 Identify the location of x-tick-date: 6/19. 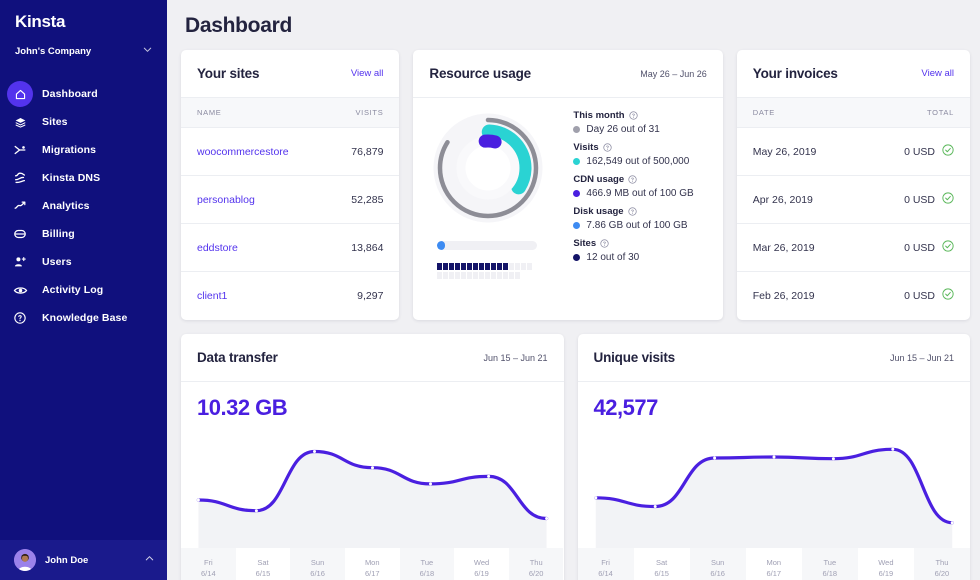
(886, 573).